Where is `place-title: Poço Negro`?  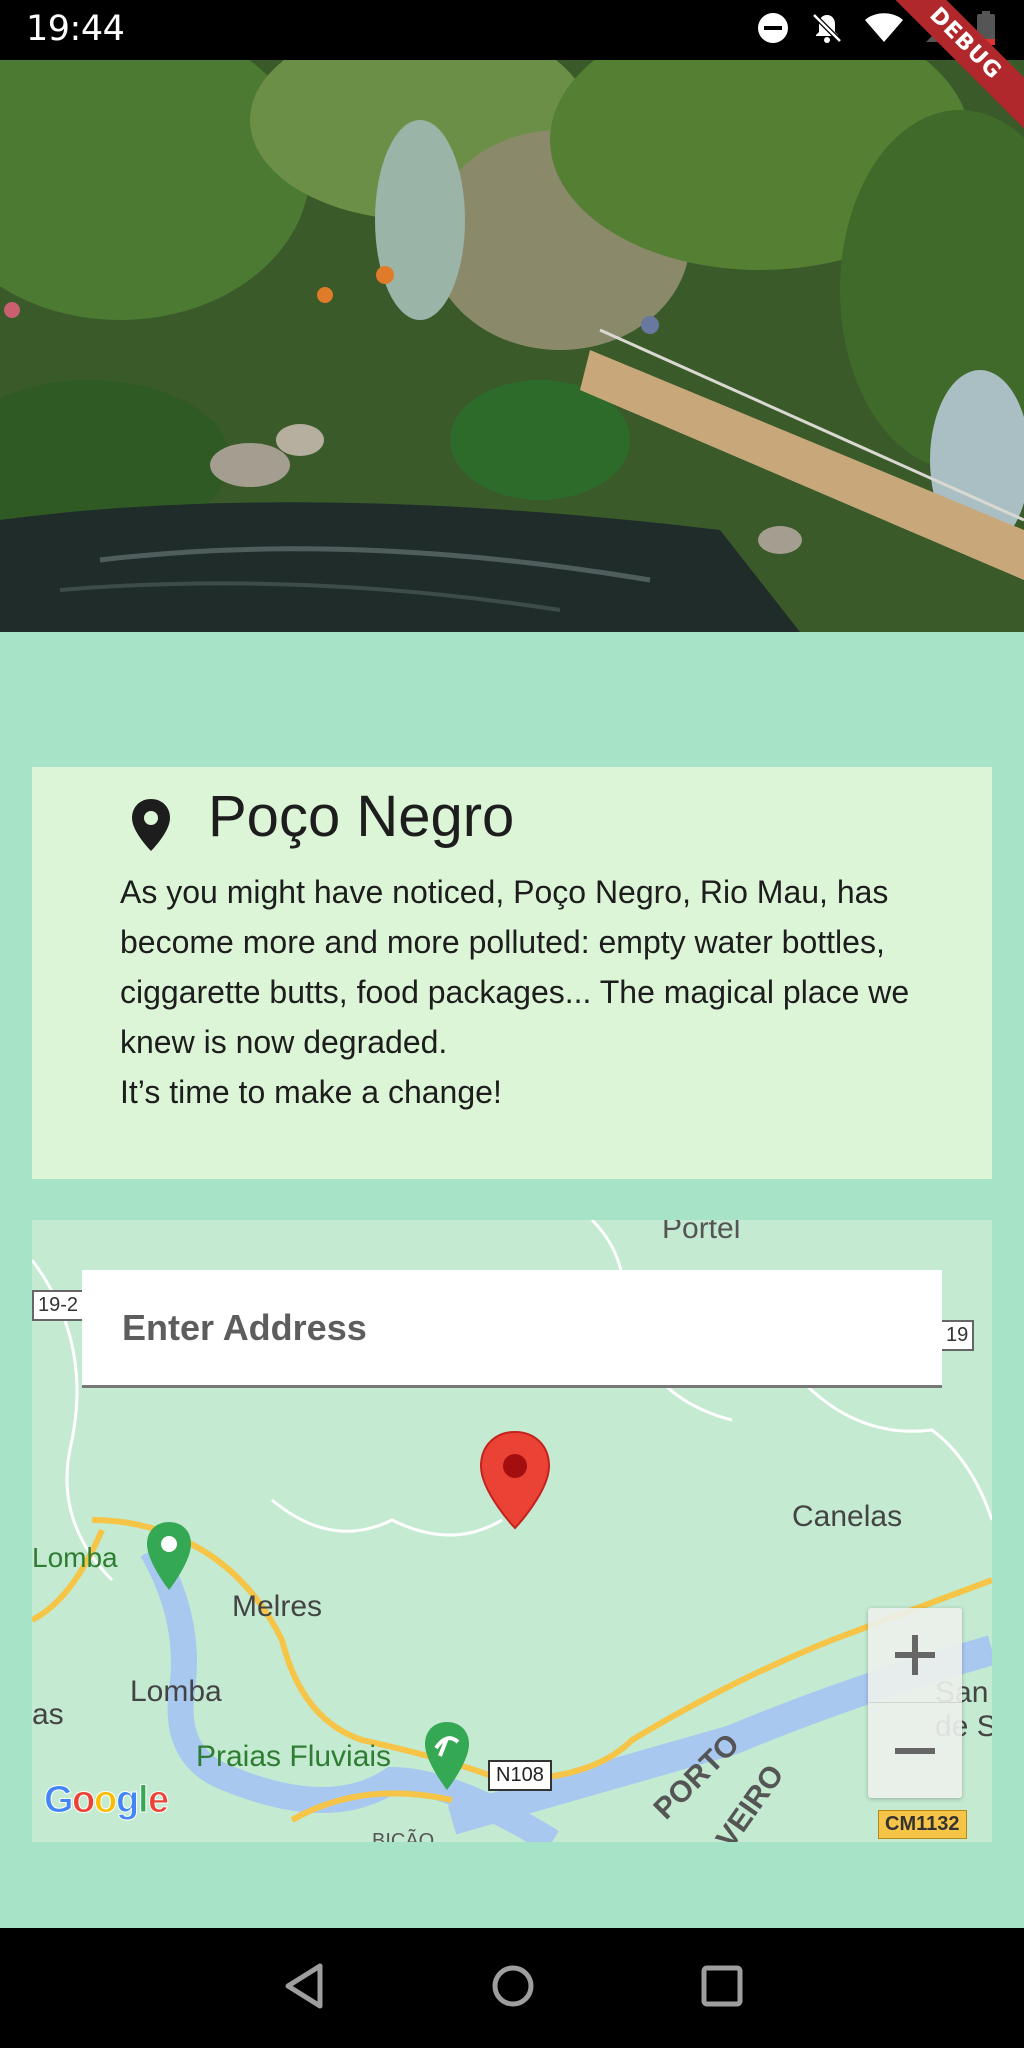 place-title: Poço Negro is located at coordinates (361, 816).